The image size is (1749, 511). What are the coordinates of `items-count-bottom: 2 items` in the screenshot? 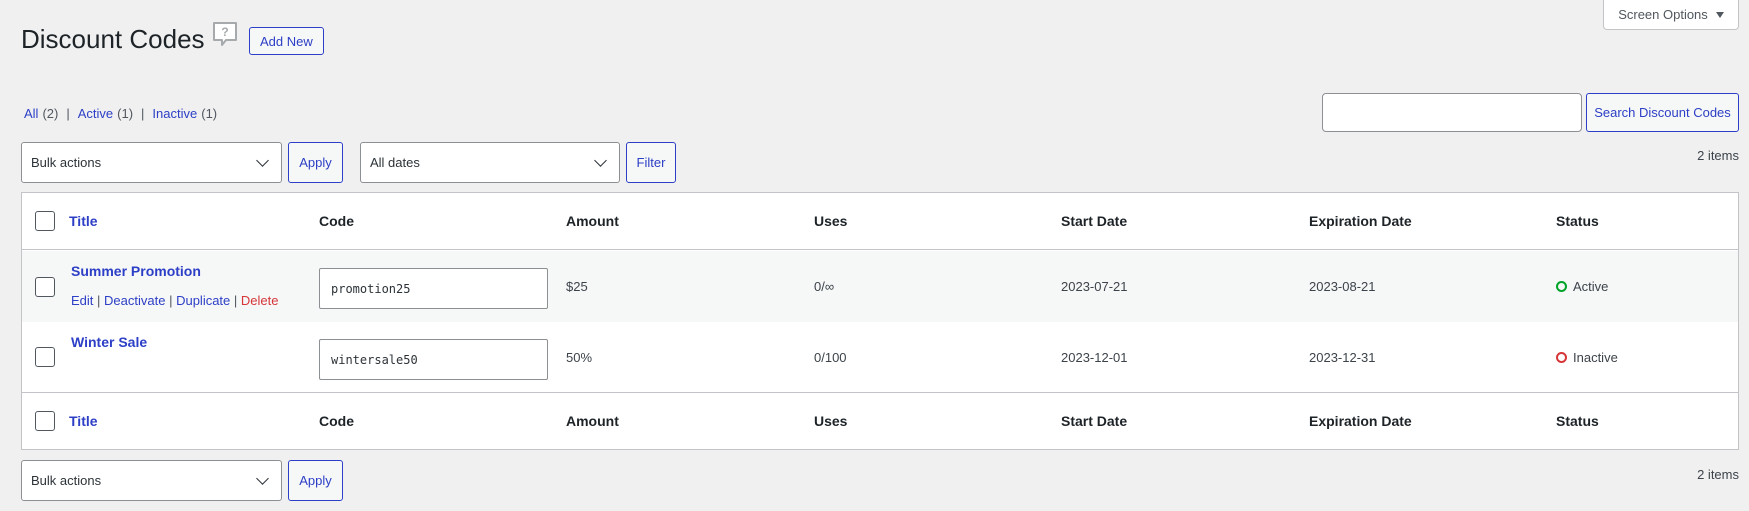 It's located at (1718, 474).